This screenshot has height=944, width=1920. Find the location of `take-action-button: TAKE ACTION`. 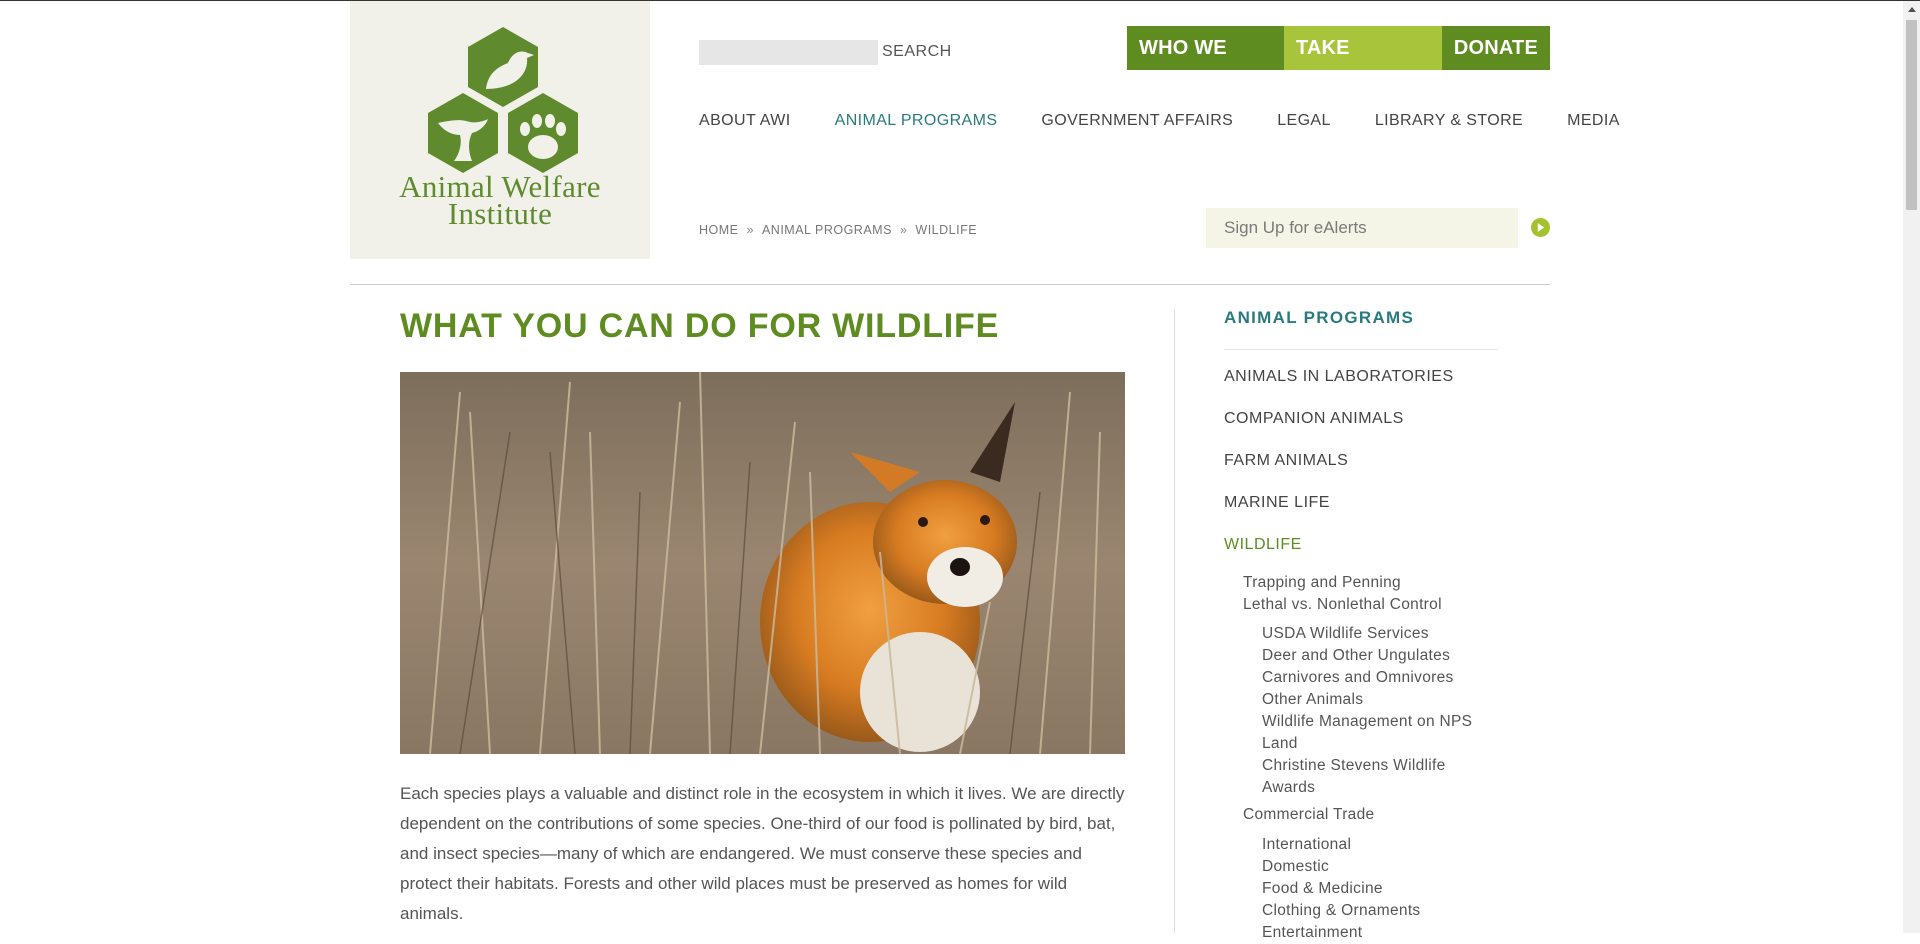

take-action-button: TAKE ACTION is located at coordinates (1362, 64).